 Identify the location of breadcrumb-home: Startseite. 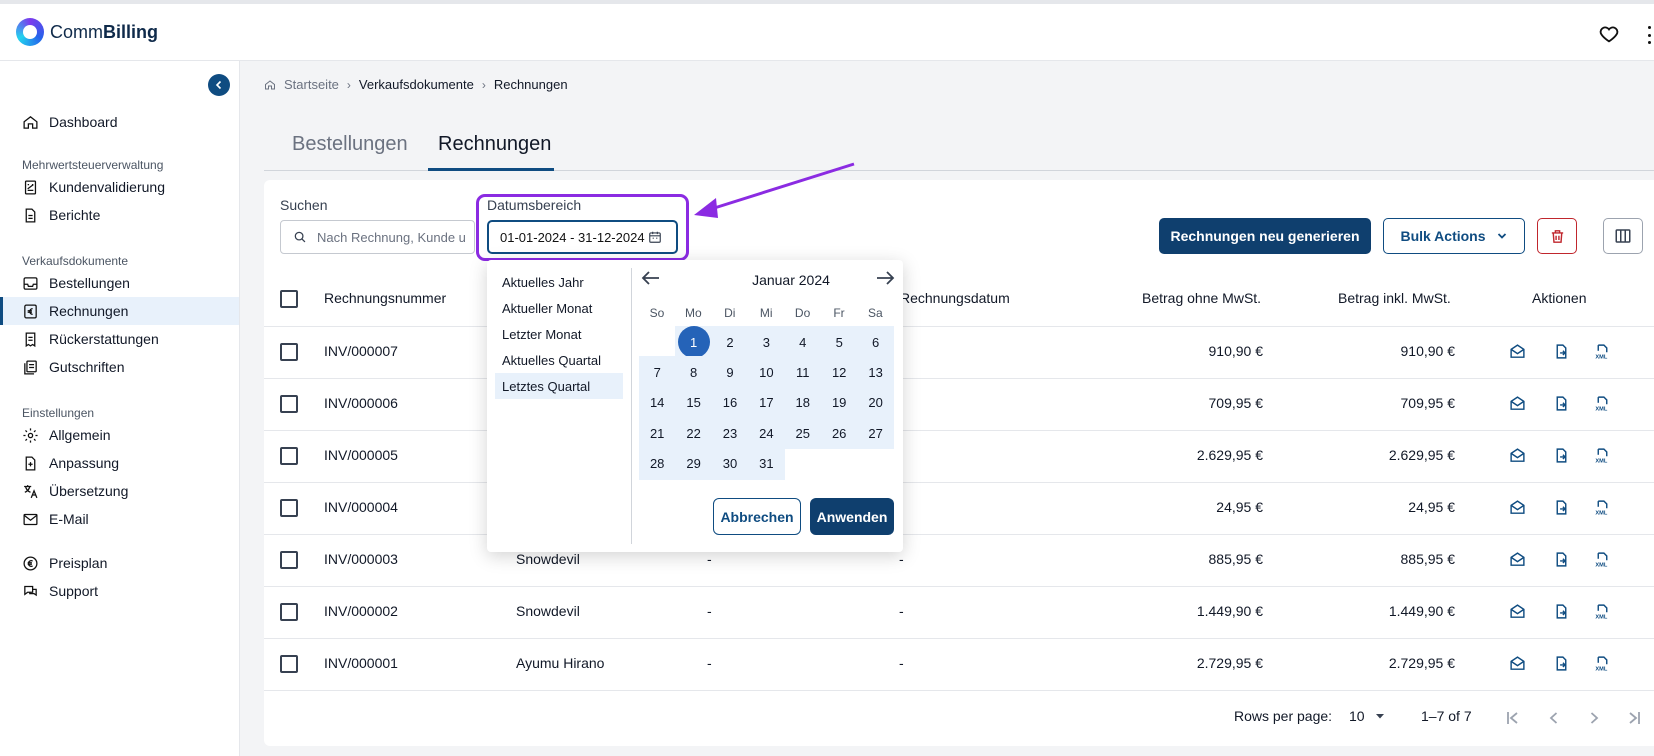
(311, 84).